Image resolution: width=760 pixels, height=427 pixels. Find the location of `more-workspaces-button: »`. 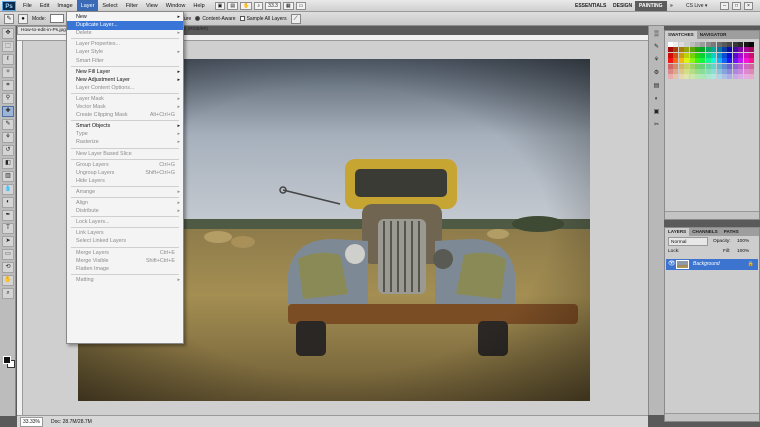

more-workspaces-button: » is located at coordinates (671, 6).